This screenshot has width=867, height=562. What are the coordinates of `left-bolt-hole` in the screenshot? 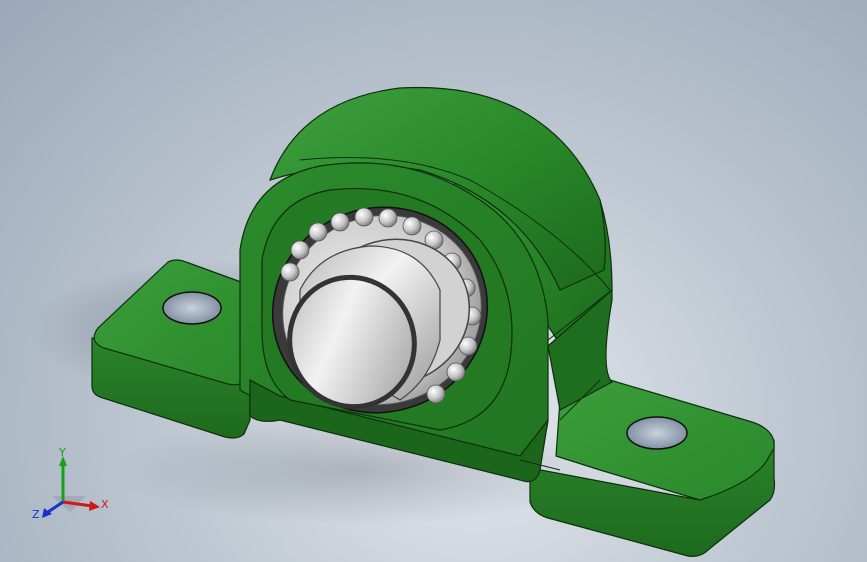 It's located at (192, 308).